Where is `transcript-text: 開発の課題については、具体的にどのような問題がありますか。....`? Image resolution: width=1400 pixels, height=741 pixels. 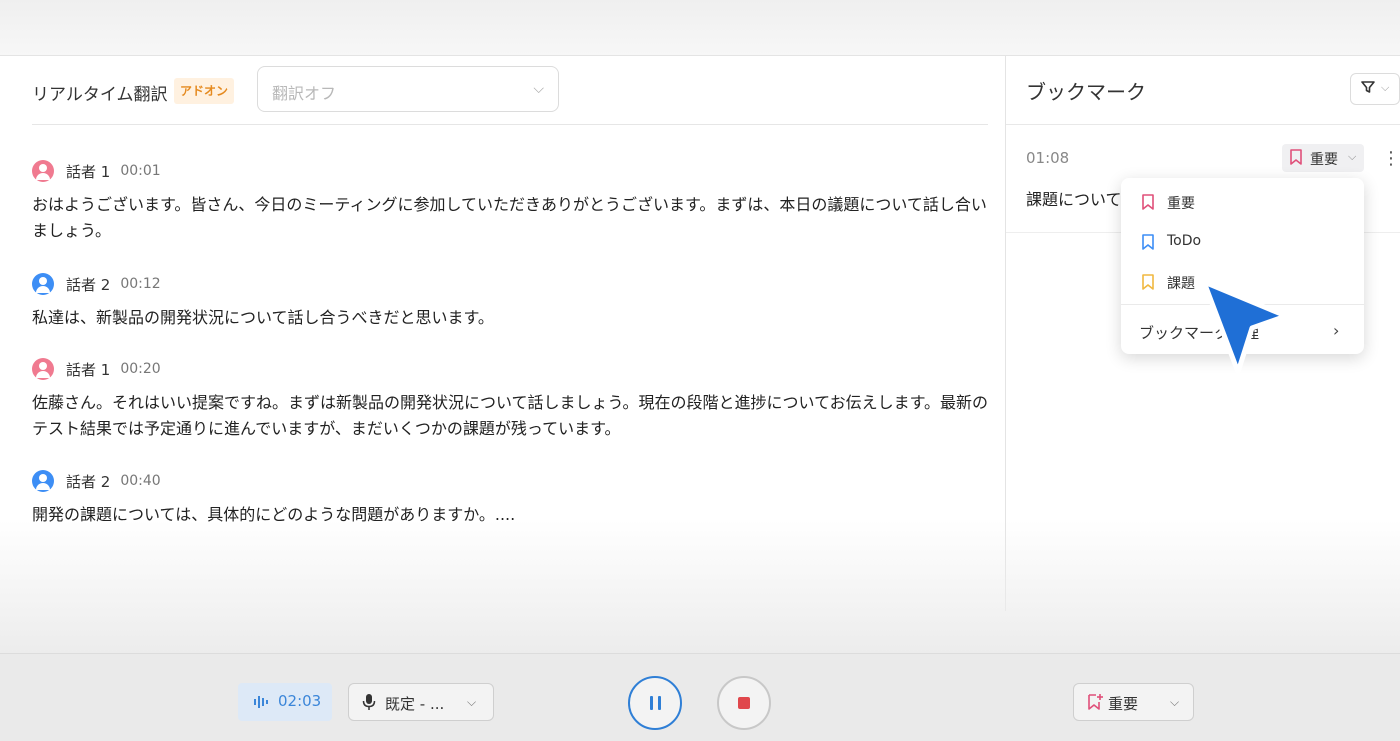
transcript-text: 開発の課題については、具体的にどのような問題がありますか。.... is located at coordinates (274, 514).